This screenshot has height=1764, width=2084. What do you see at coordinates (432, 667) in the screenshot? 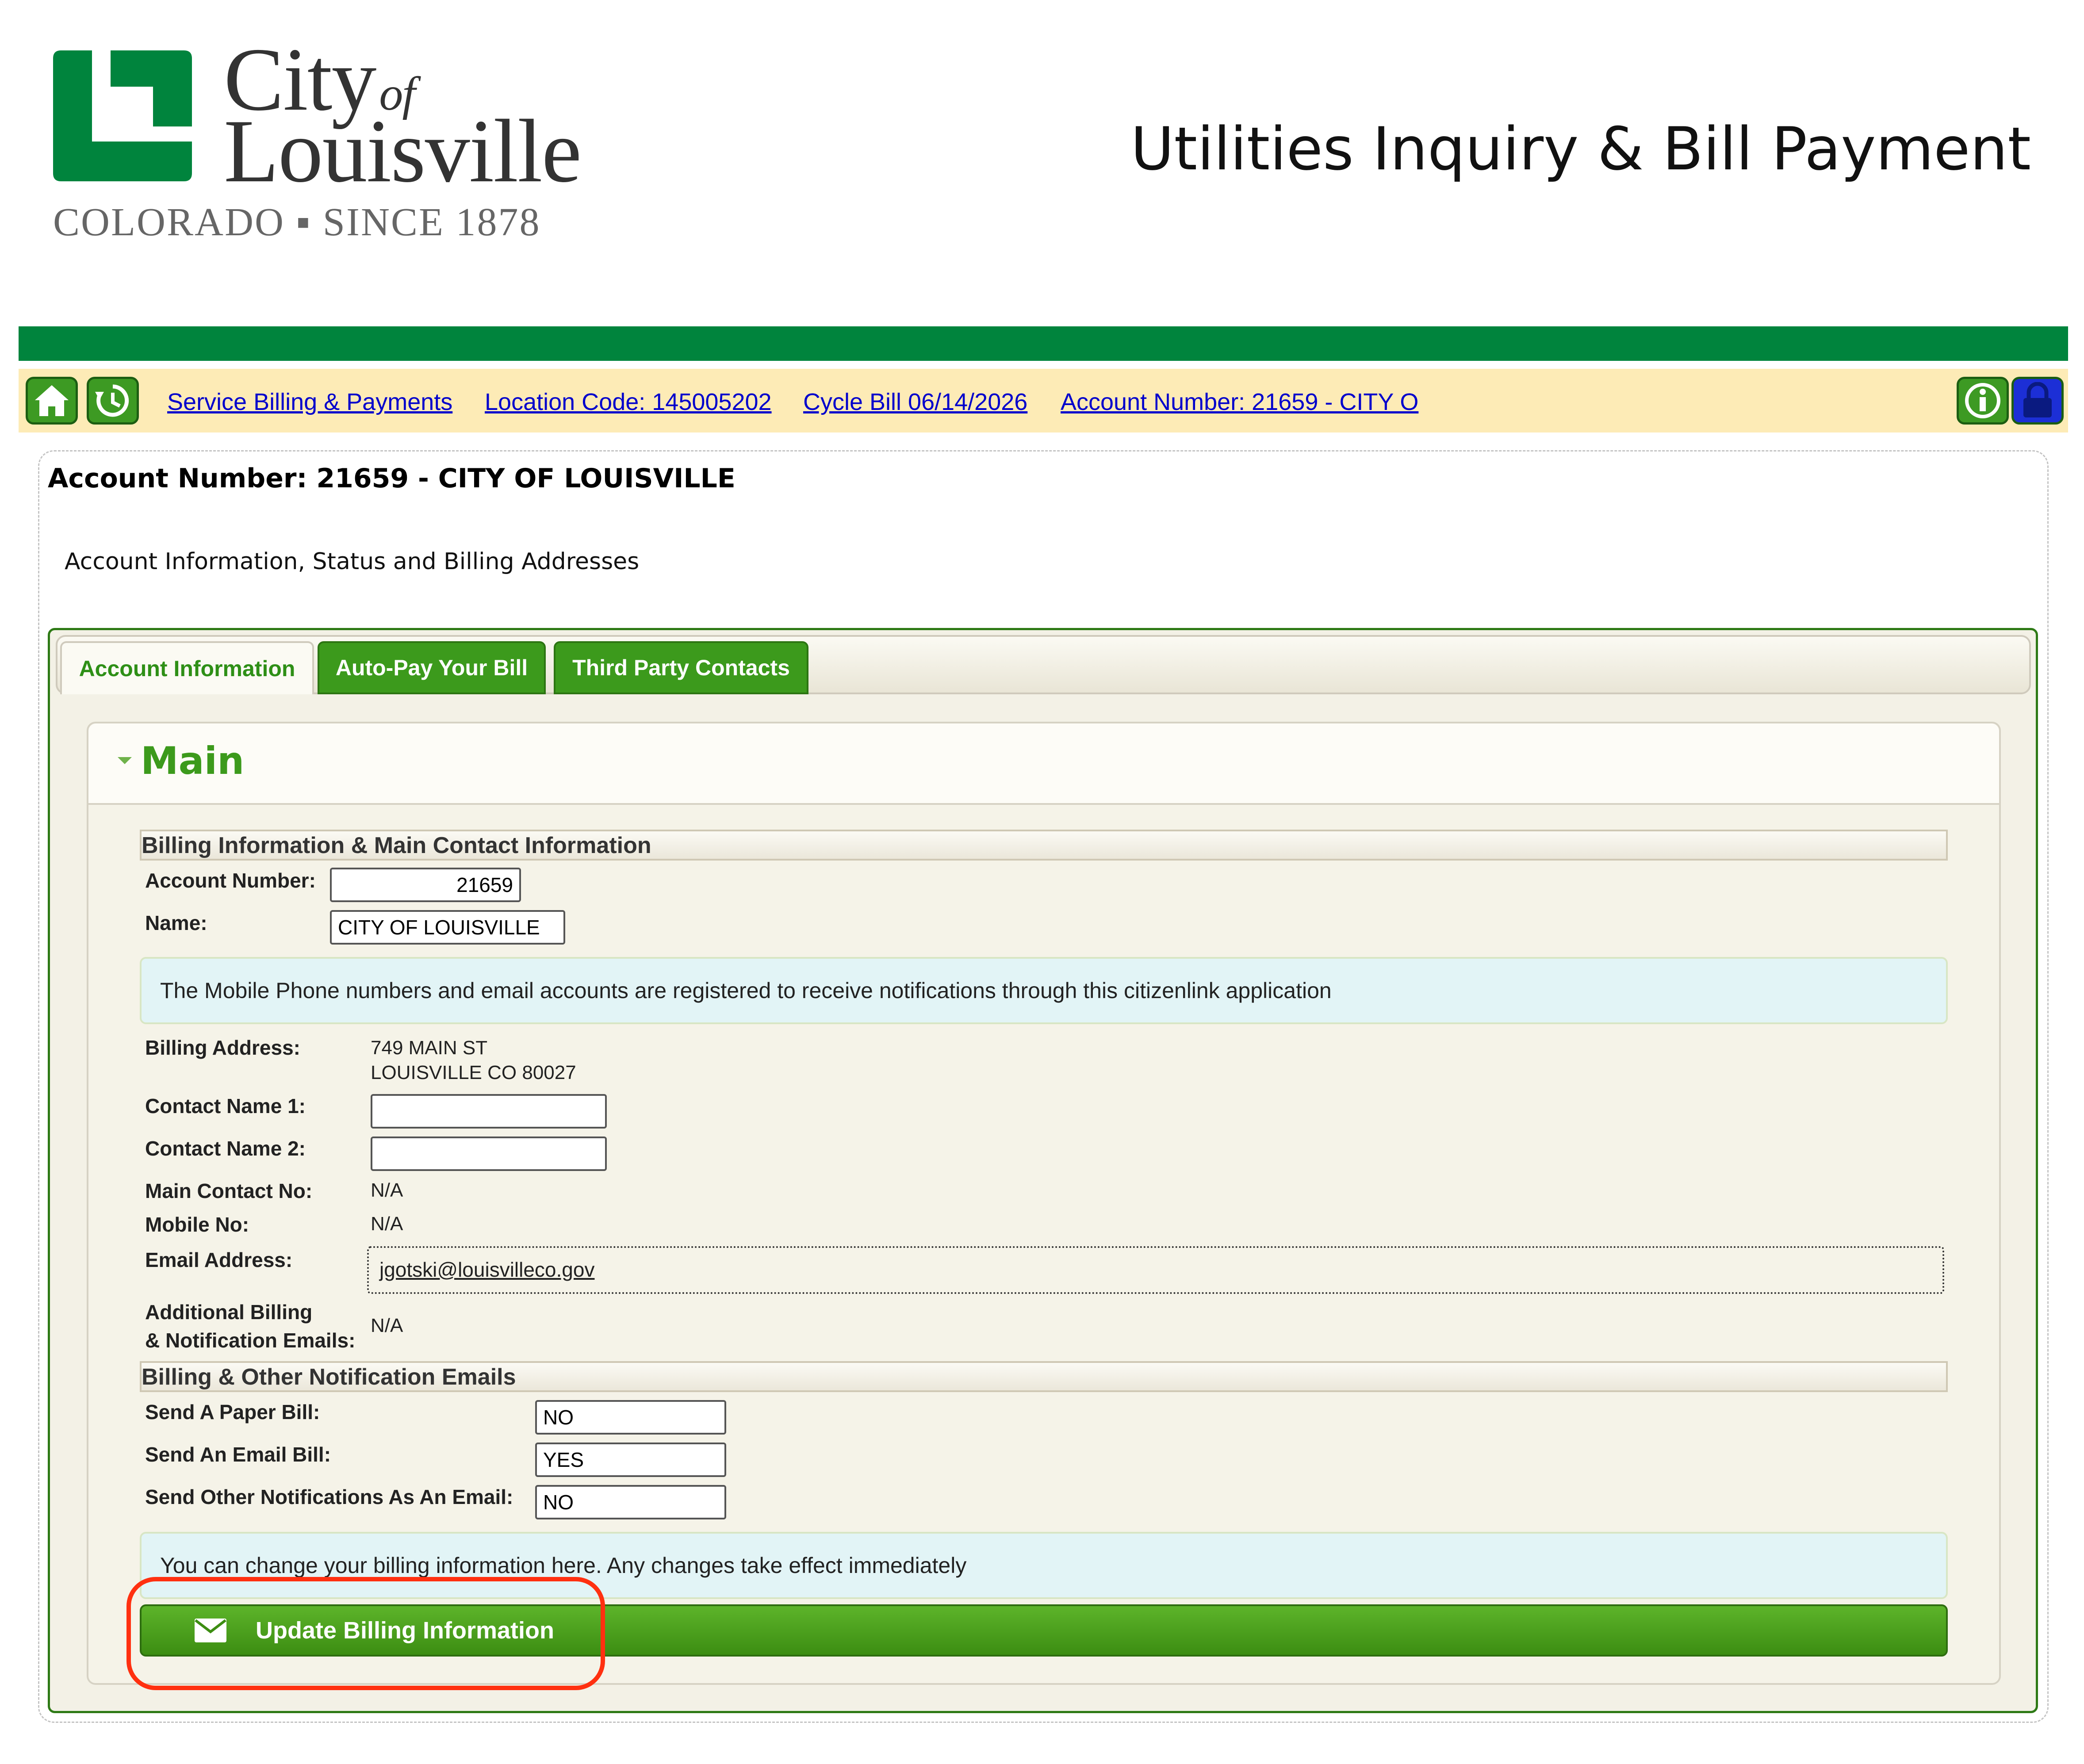
I see `tab-auto-pay: Auto-Pay Your Bill` at bounding box center [432, 667].